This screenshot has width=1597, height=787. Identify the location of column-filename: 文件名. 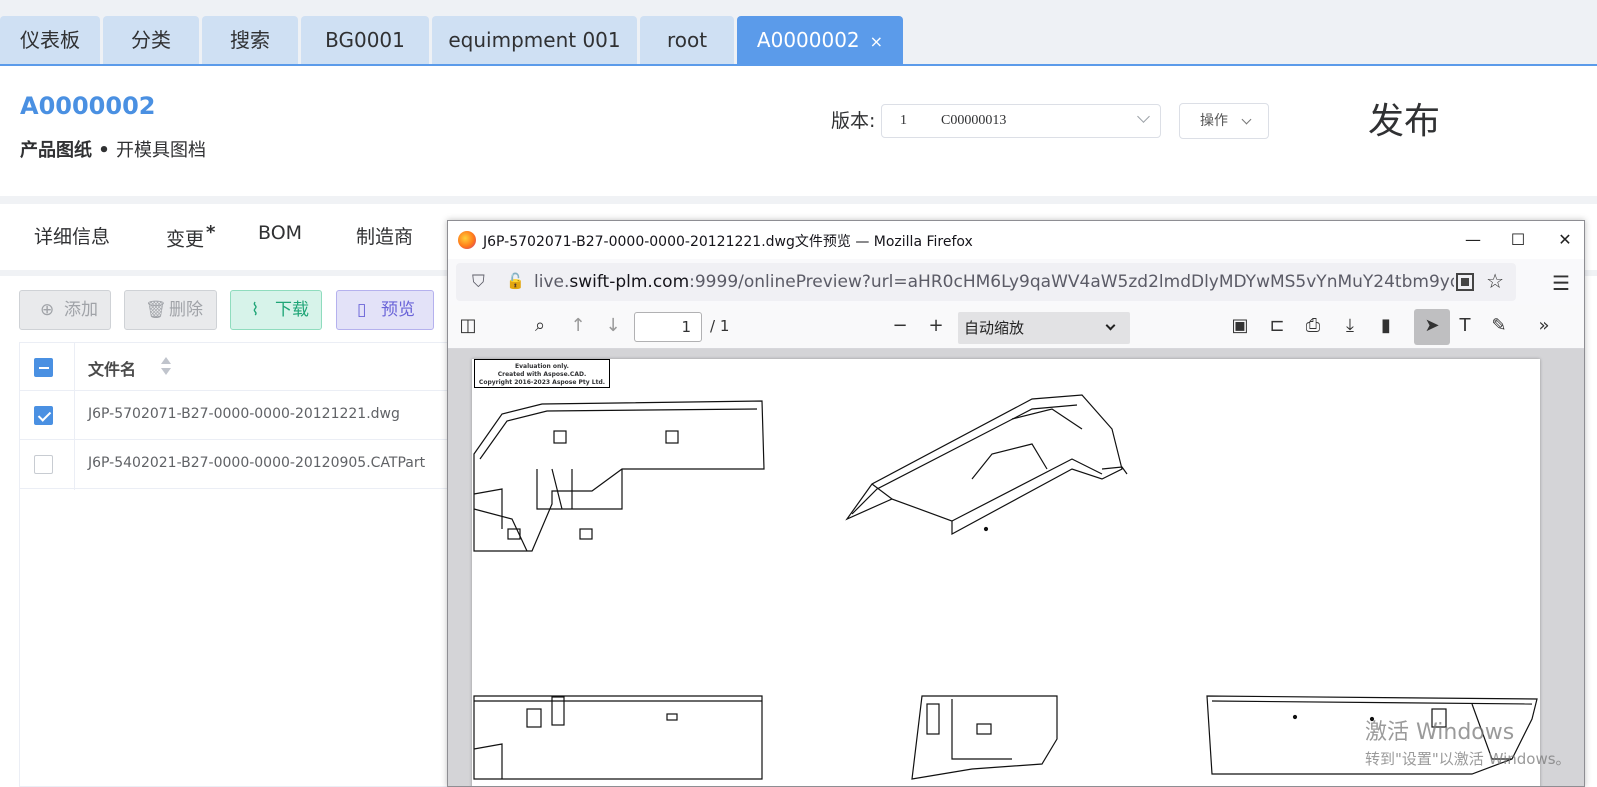
(112, 368).